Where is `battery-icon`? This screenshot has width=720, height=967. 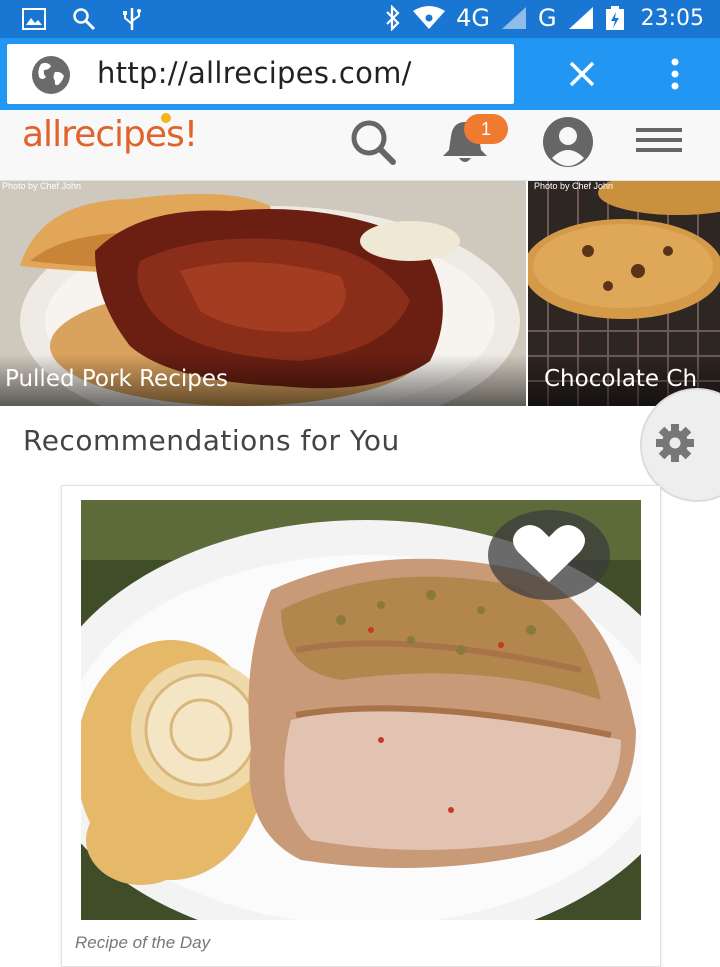 battery-icon is located at coordinates (614, 18).